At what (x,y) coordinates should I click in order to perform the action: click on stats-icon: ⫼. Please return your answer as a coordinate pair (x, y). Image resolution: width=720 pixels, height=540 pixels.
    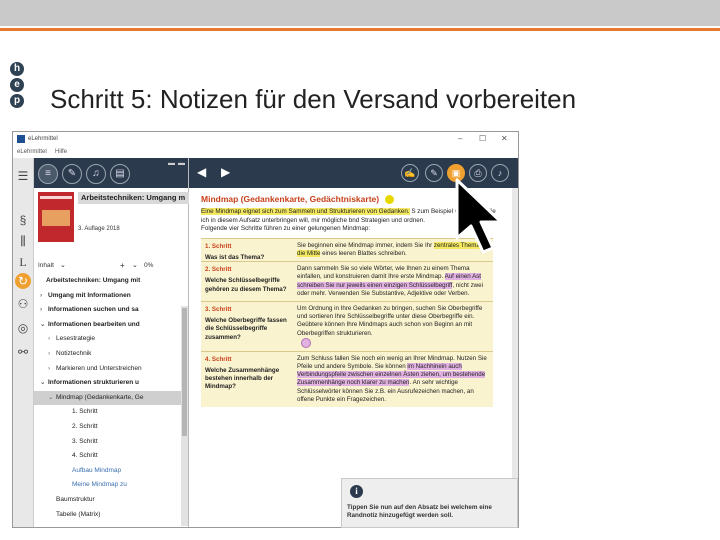
    Looking at the image, I should click on (23, 241).